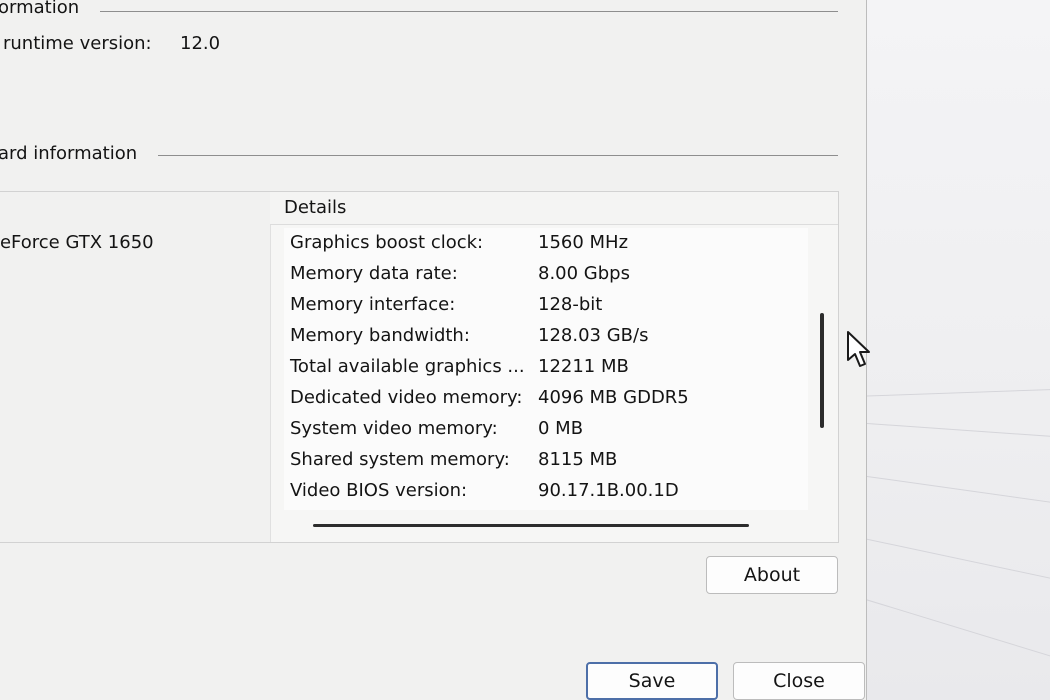  Describe the element at coordinates (379, 490) in the screenshot. I see `details-row-label: Video BIOS version:` at that location.